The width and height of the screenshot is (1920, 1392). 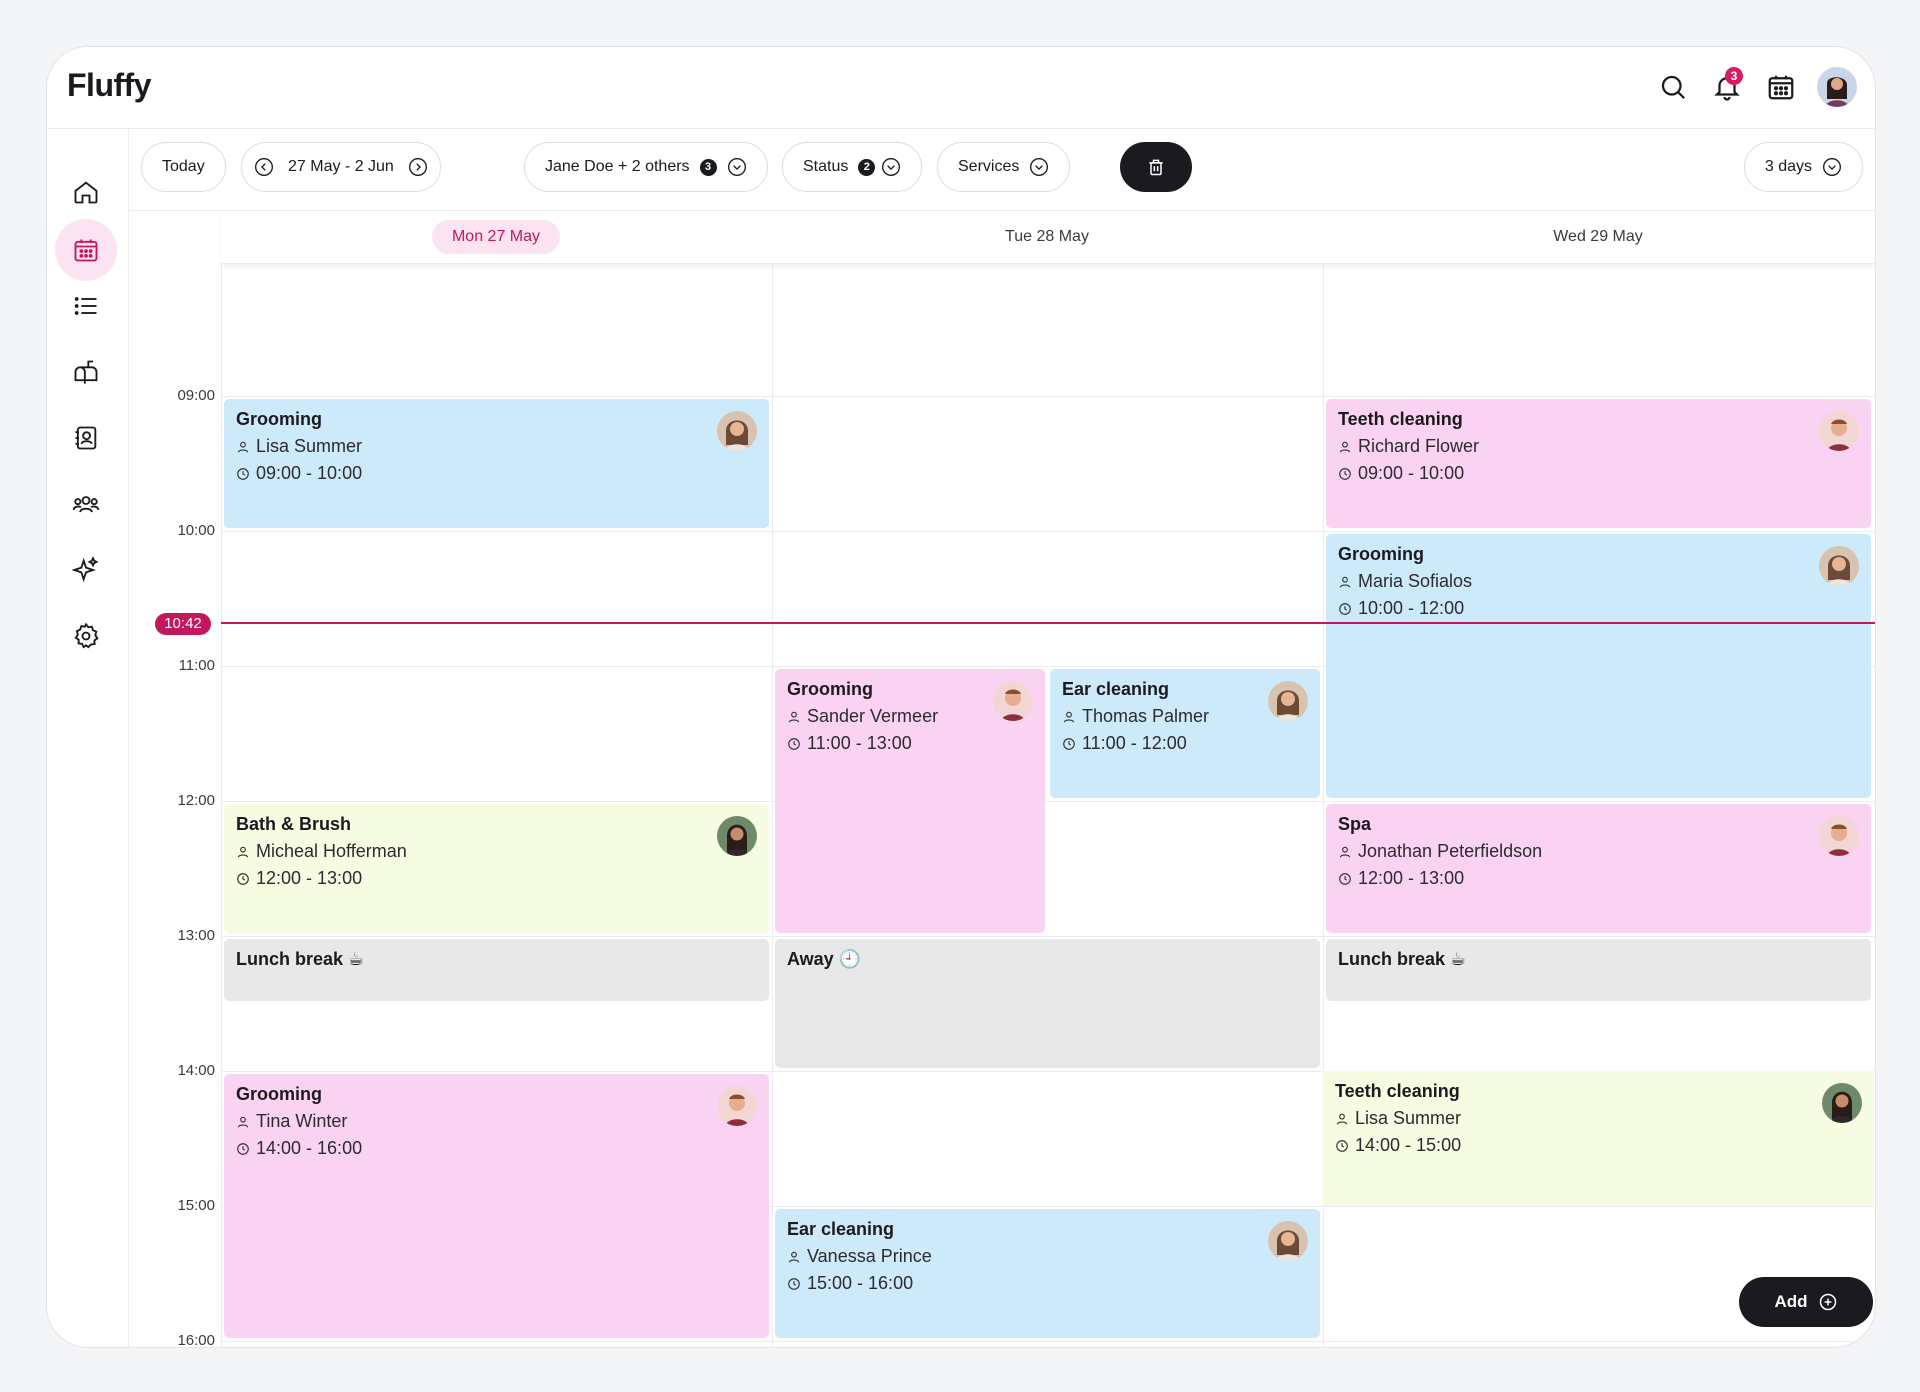 What do you see at coordinates (264, 167) in the screenshot?
I see `chevron-left-icon` at bounding box center [264, 167].